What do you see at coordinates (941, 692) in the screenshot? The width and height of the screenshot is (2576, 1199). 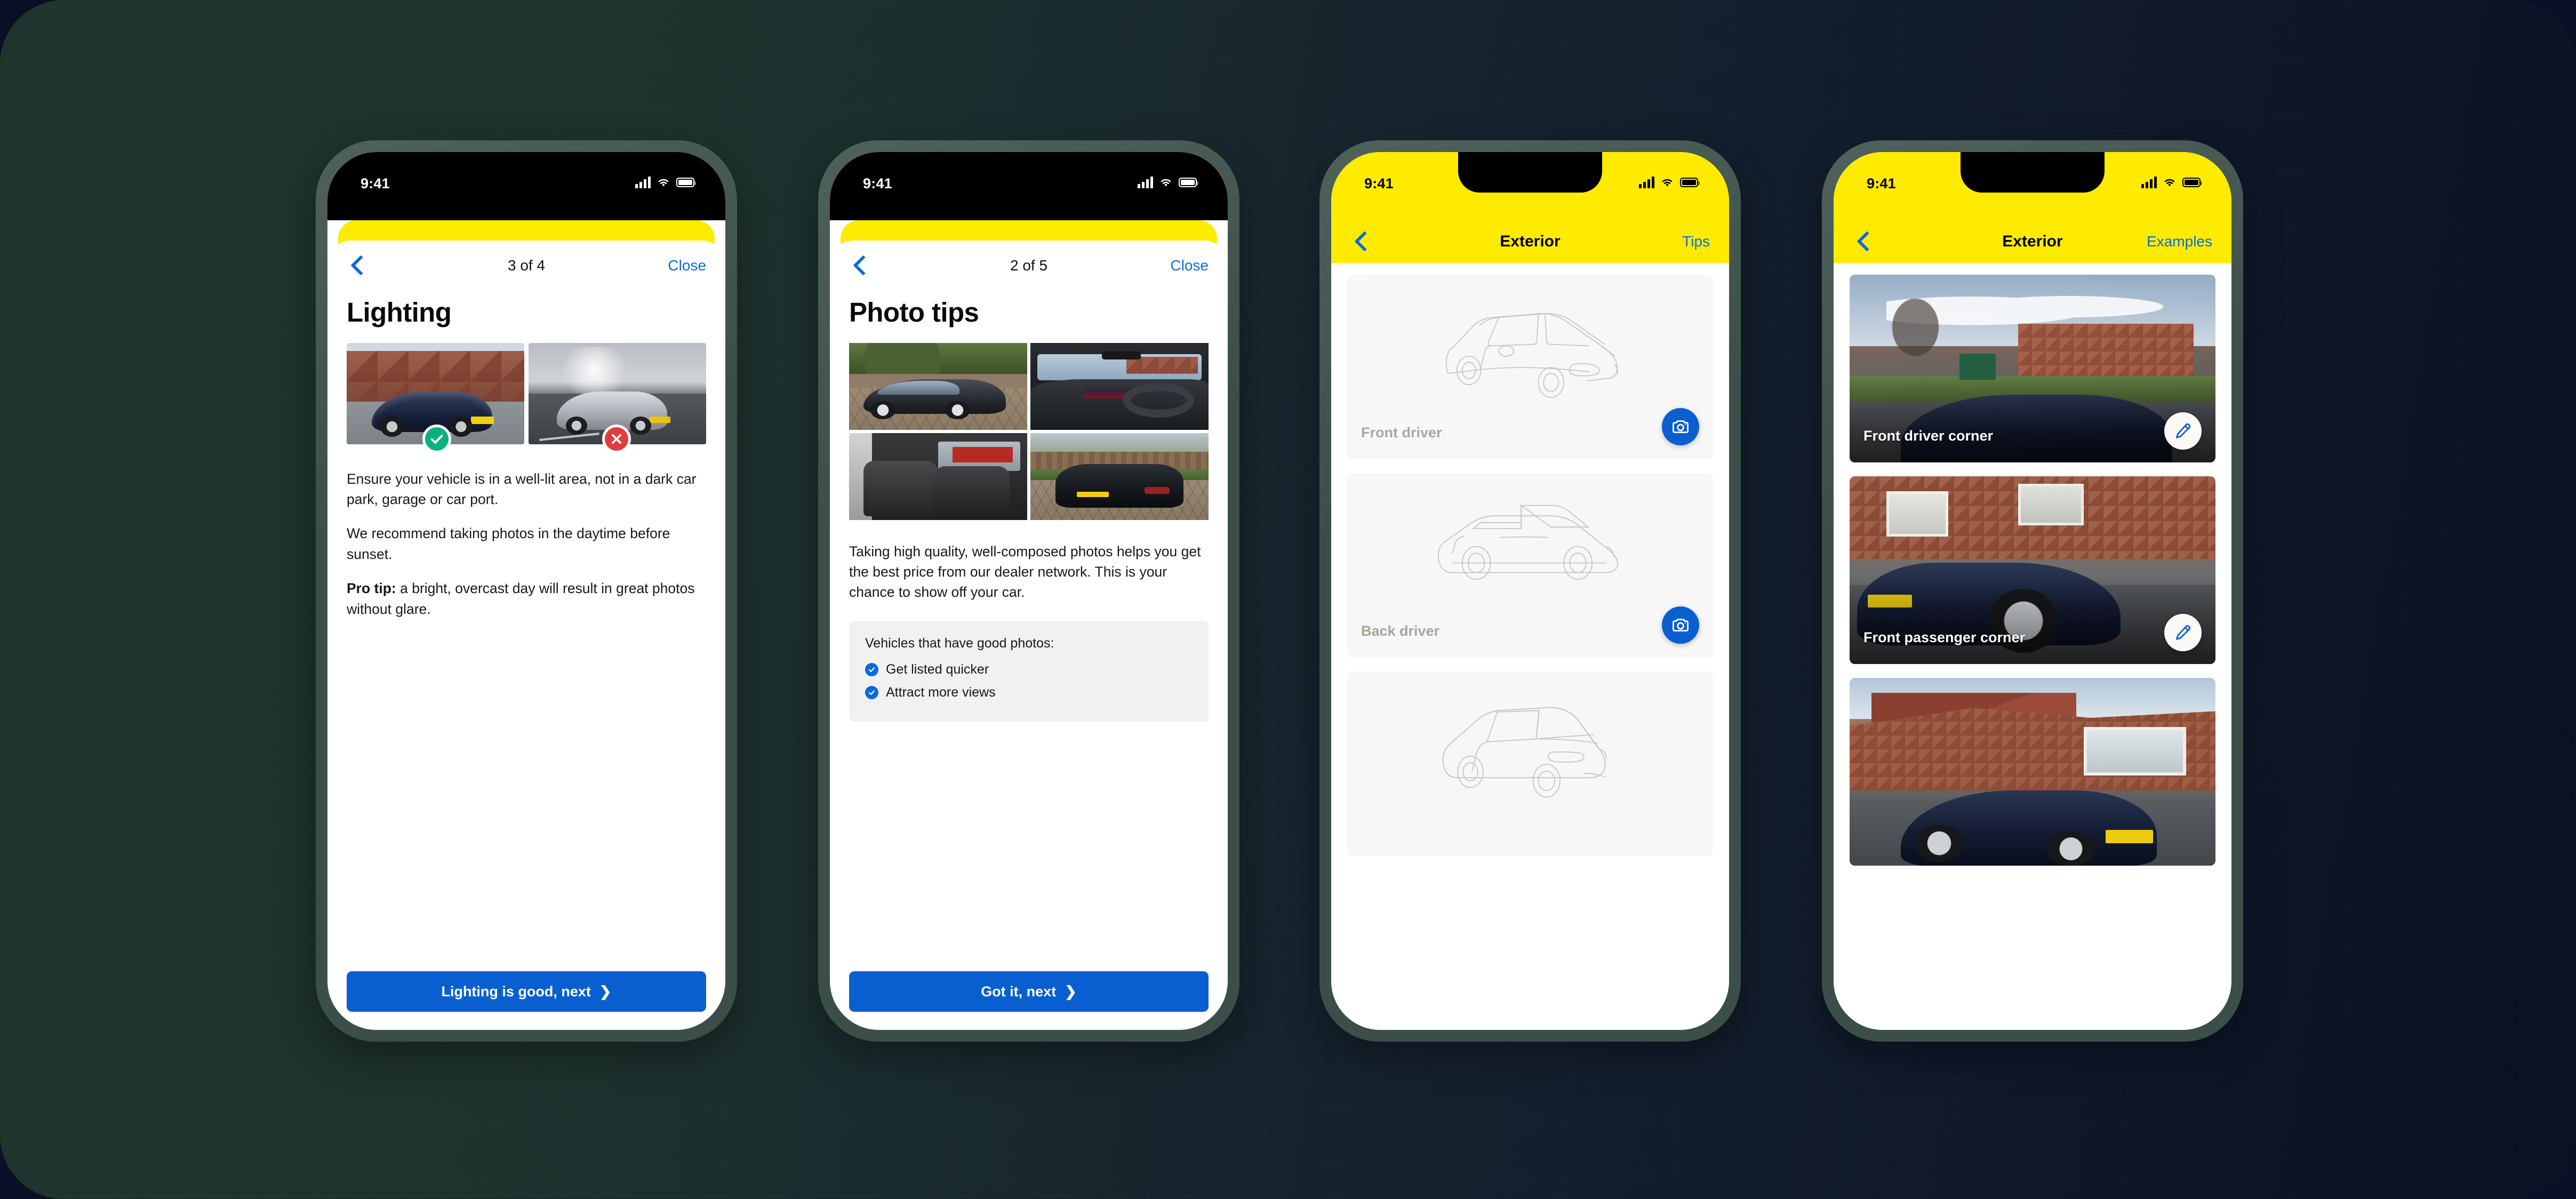 I see `list-item-label: Attract more views` at bounding box center [941, 692].